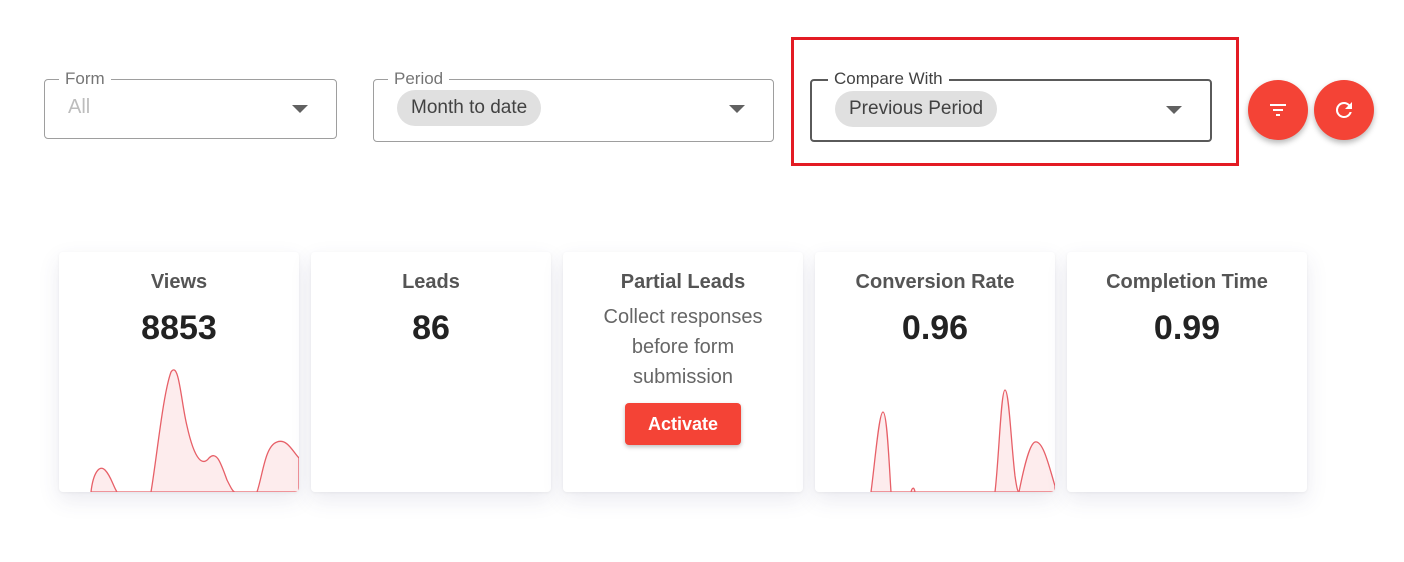  What do you see at coordinates (469, 108) in the screenshot?
I see `period-chip: Month to date` at bounding box center [469, 108].